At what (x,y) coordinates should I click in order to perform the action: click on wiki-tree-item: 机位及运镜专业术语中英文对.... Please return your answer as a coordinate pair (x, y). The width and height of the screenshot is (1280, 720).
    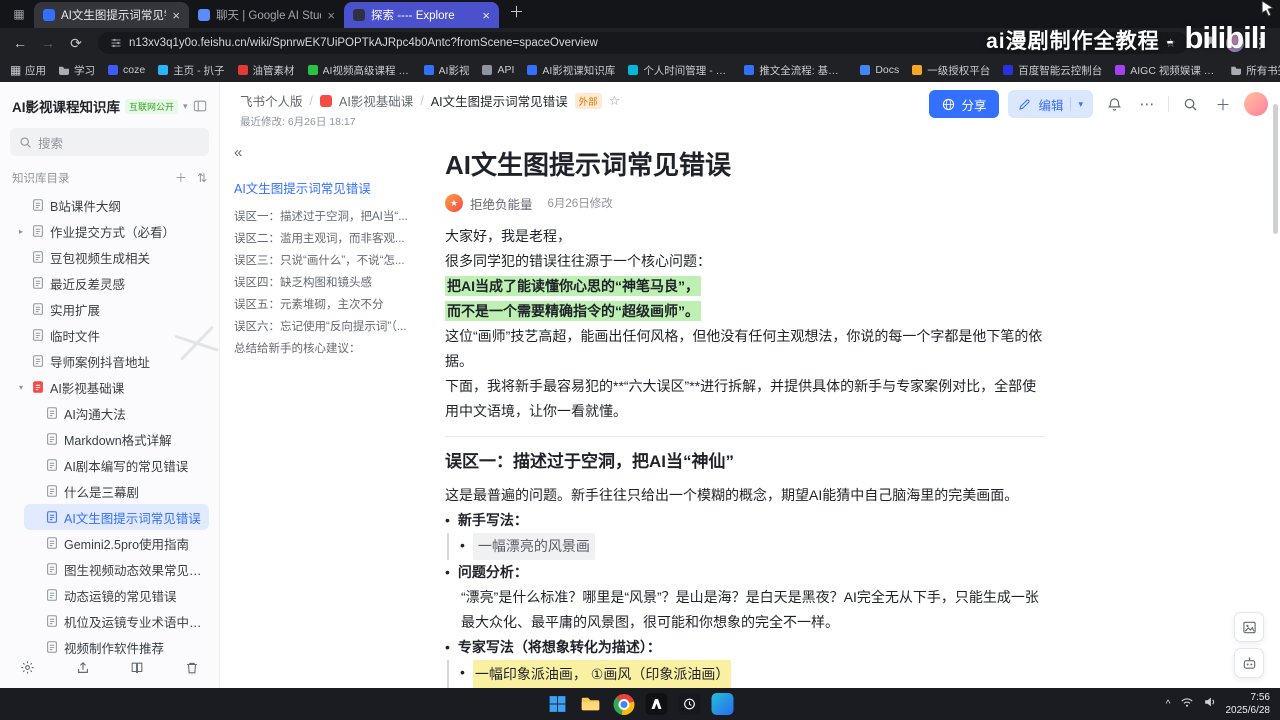
    Looking at the image, I should click on (116, 621).